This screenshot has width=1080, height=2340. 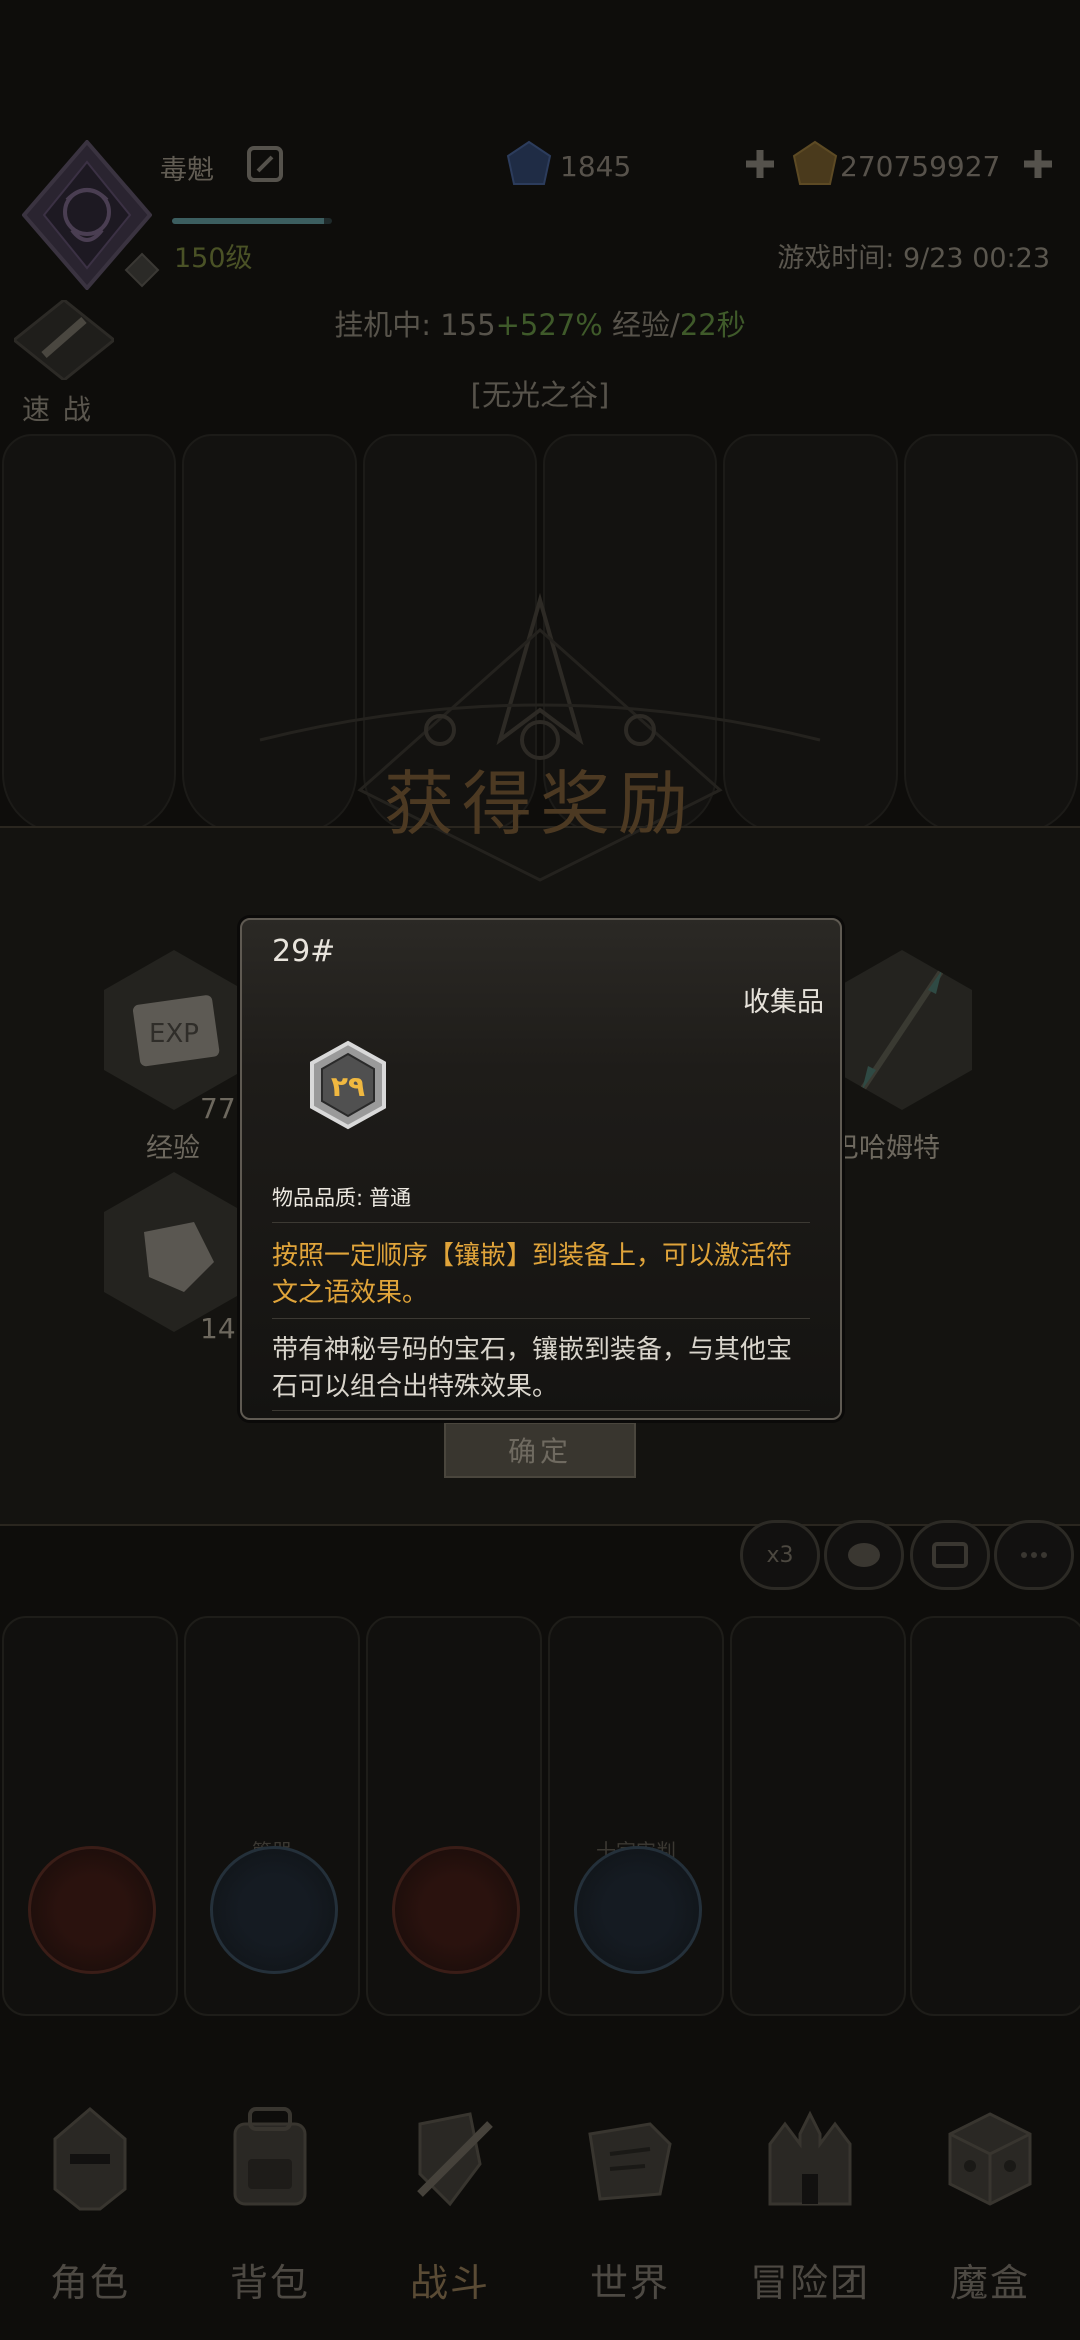 What do you see at coordinates (913, 258) in the screenshot?
I see `game-time: 游戏时间: 9/23 00:23` at bounding box center [913, 258].